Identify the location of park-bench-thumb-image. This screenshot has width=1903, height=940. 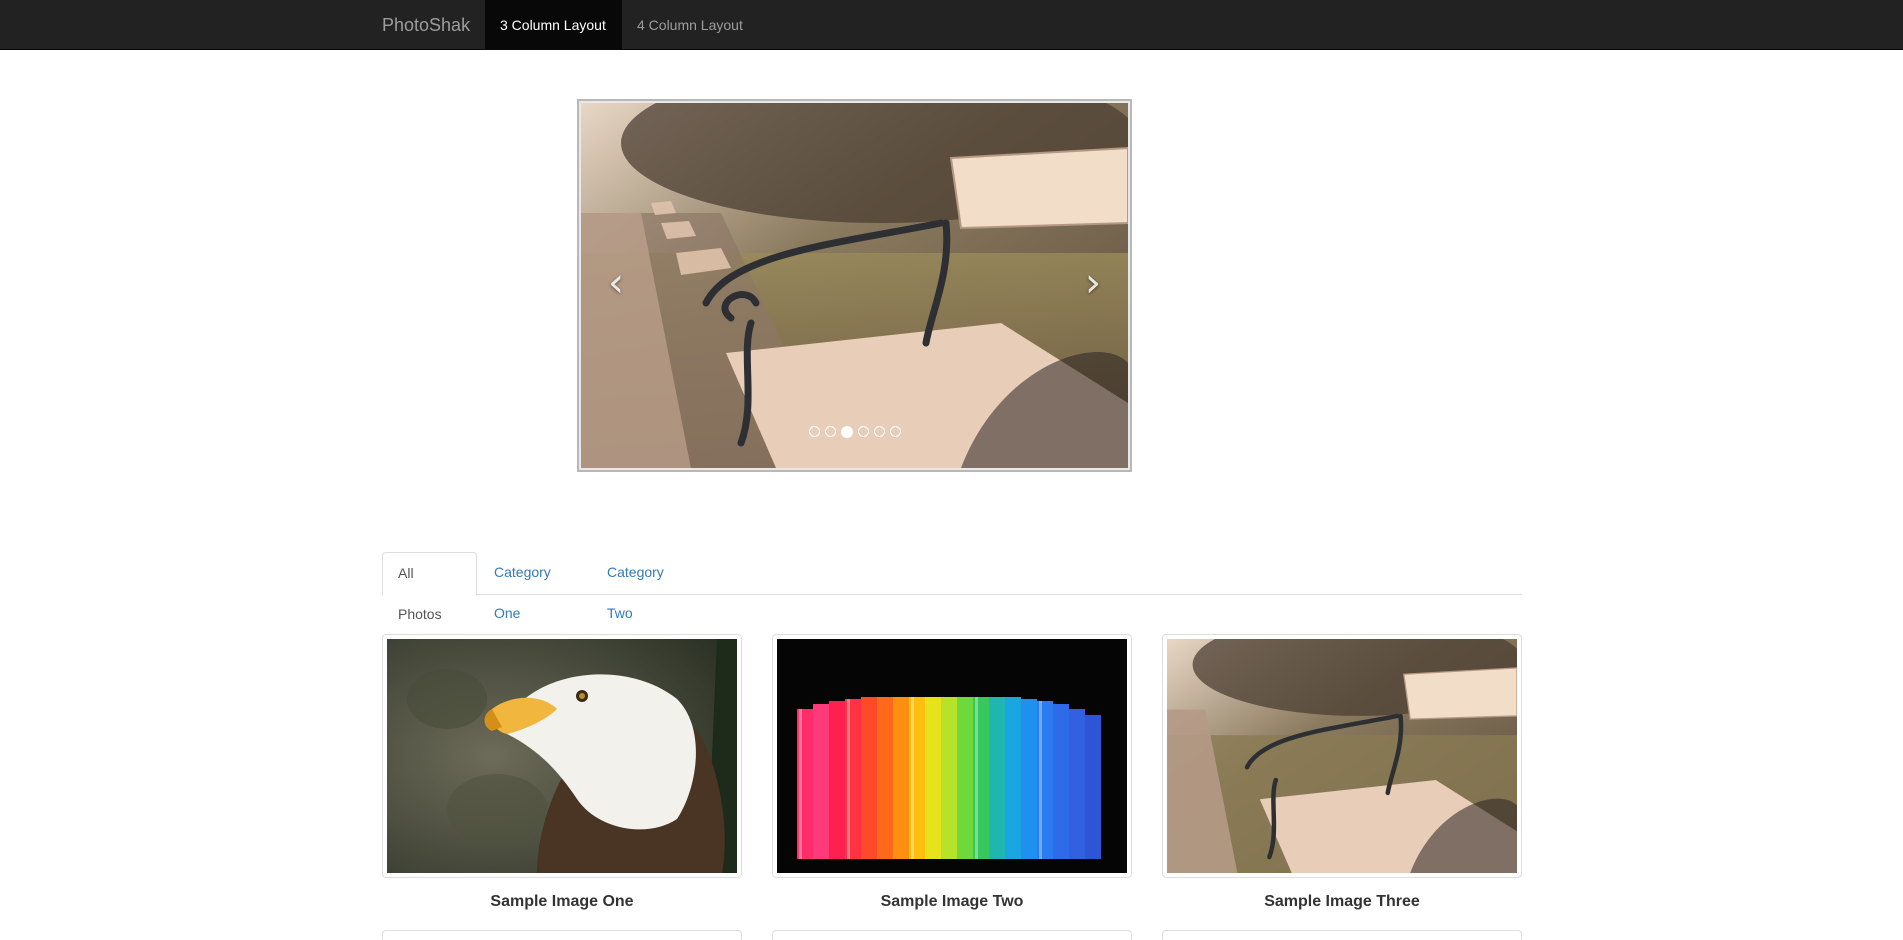
(1342, 756).